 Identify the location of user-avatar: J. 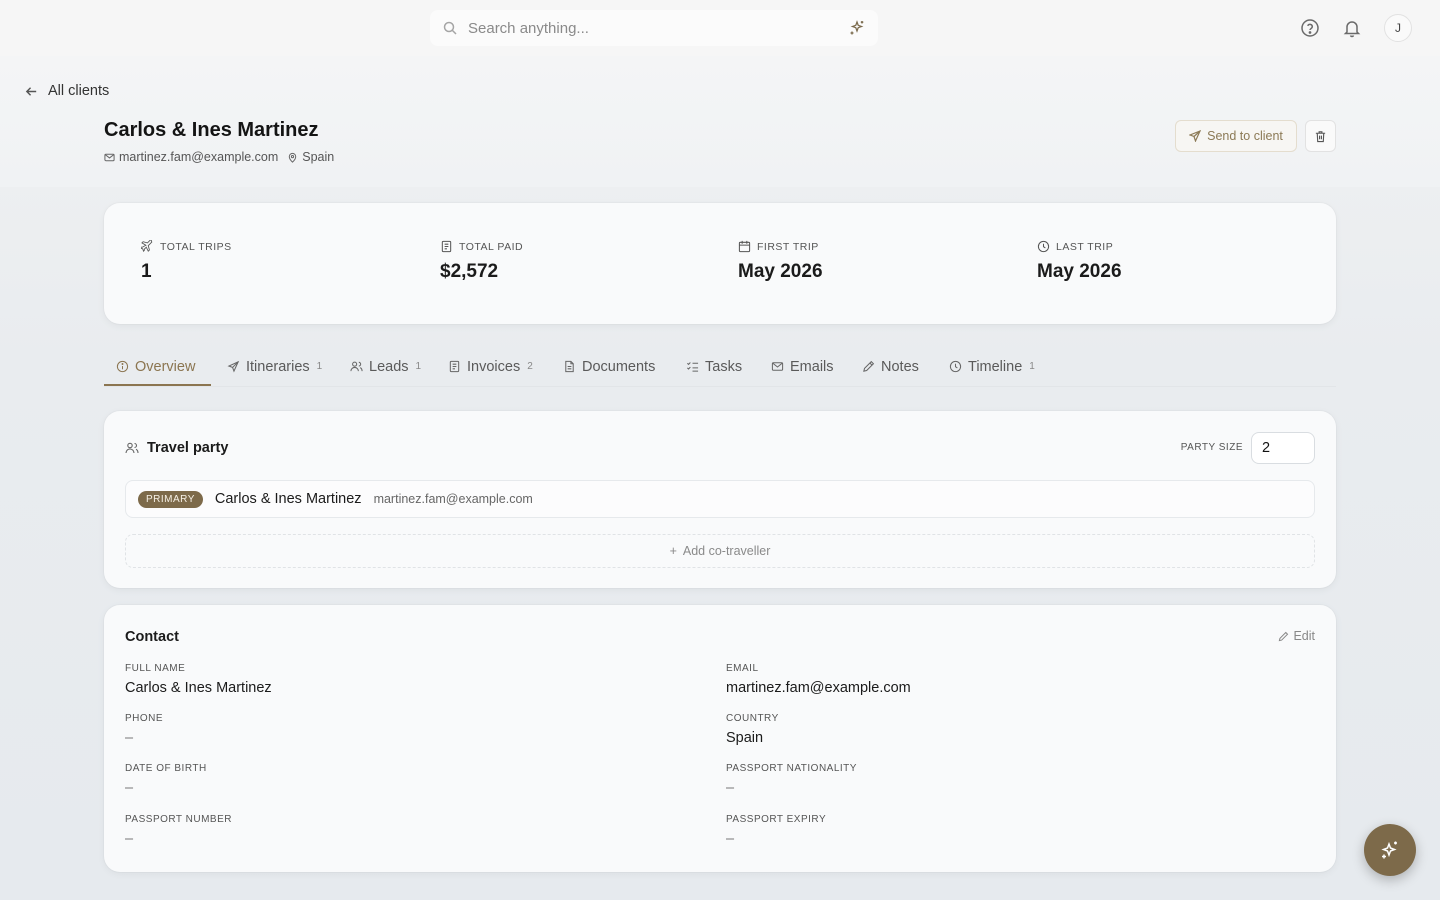
(1398, 28).